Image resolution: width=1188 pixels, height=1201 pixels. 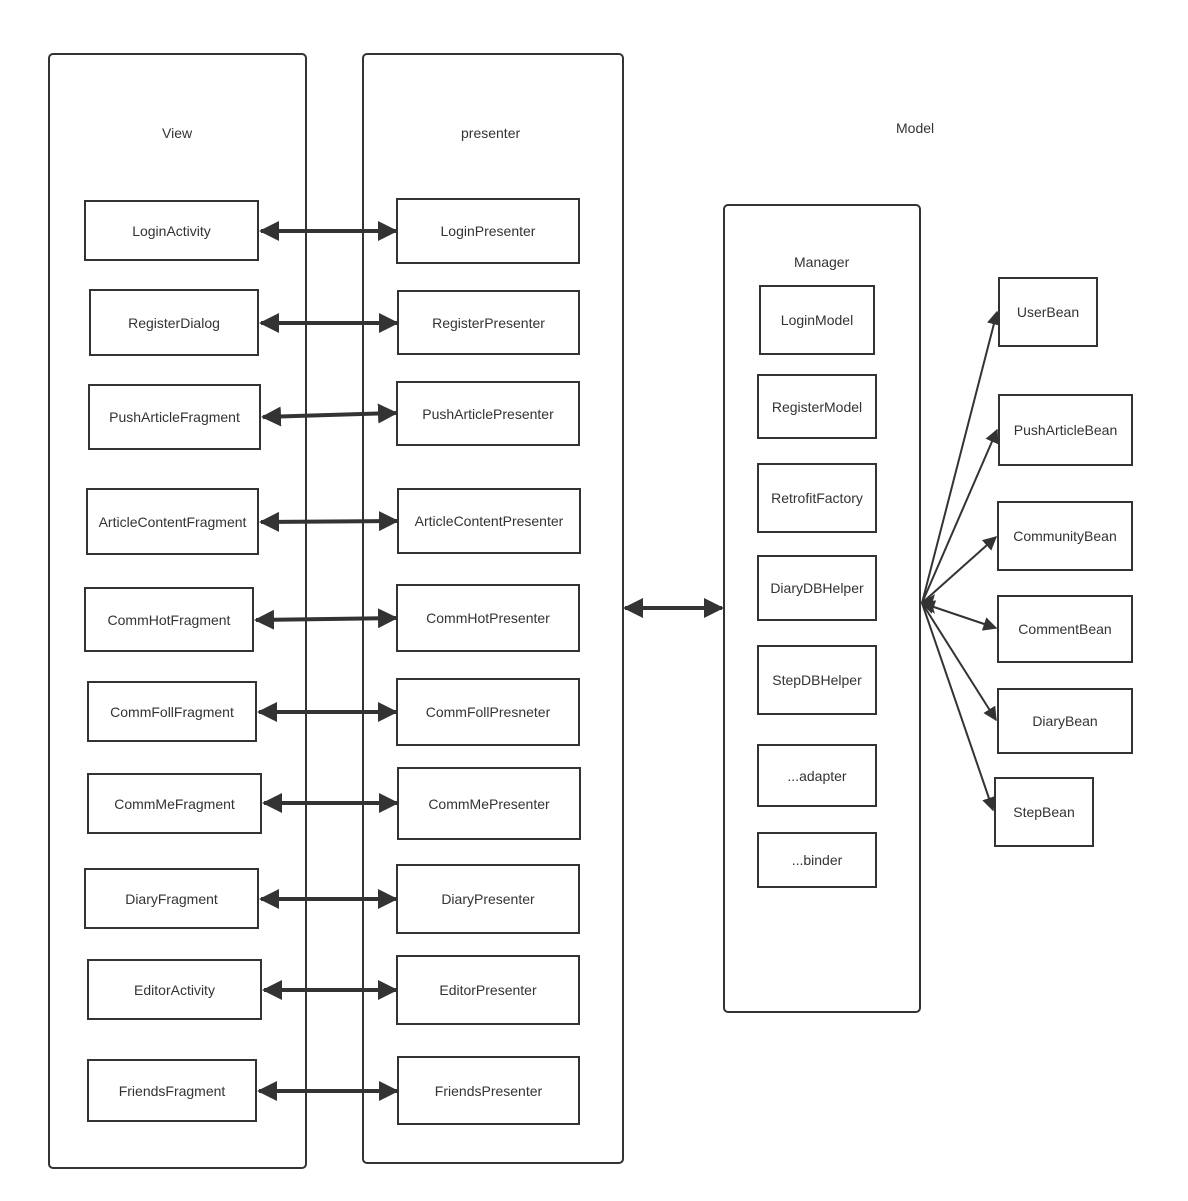 What do you see at coordinates (488, 712) in the screenshot?
I see `presenter-node-commfollpresneter: CommFollPresneter` at bounding box center [488, 712].